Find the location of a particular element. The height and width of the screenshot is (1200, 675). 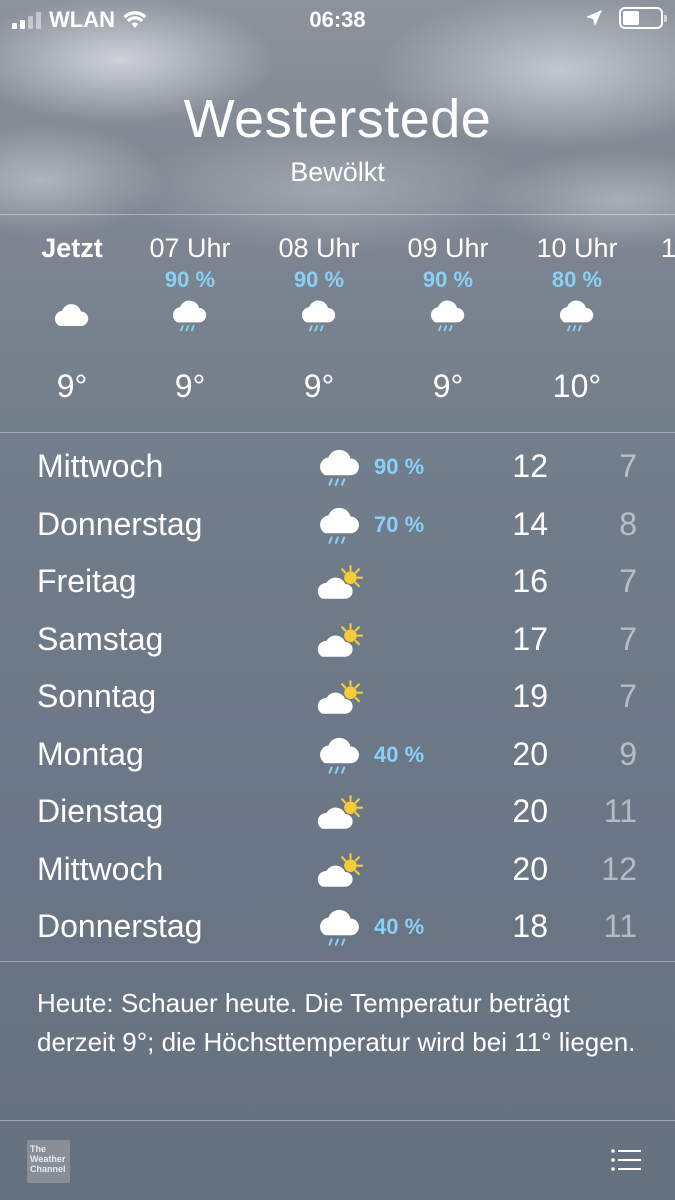

day-row: Donnerstag 40 % 18 11 is located at coordinates (337, 929).